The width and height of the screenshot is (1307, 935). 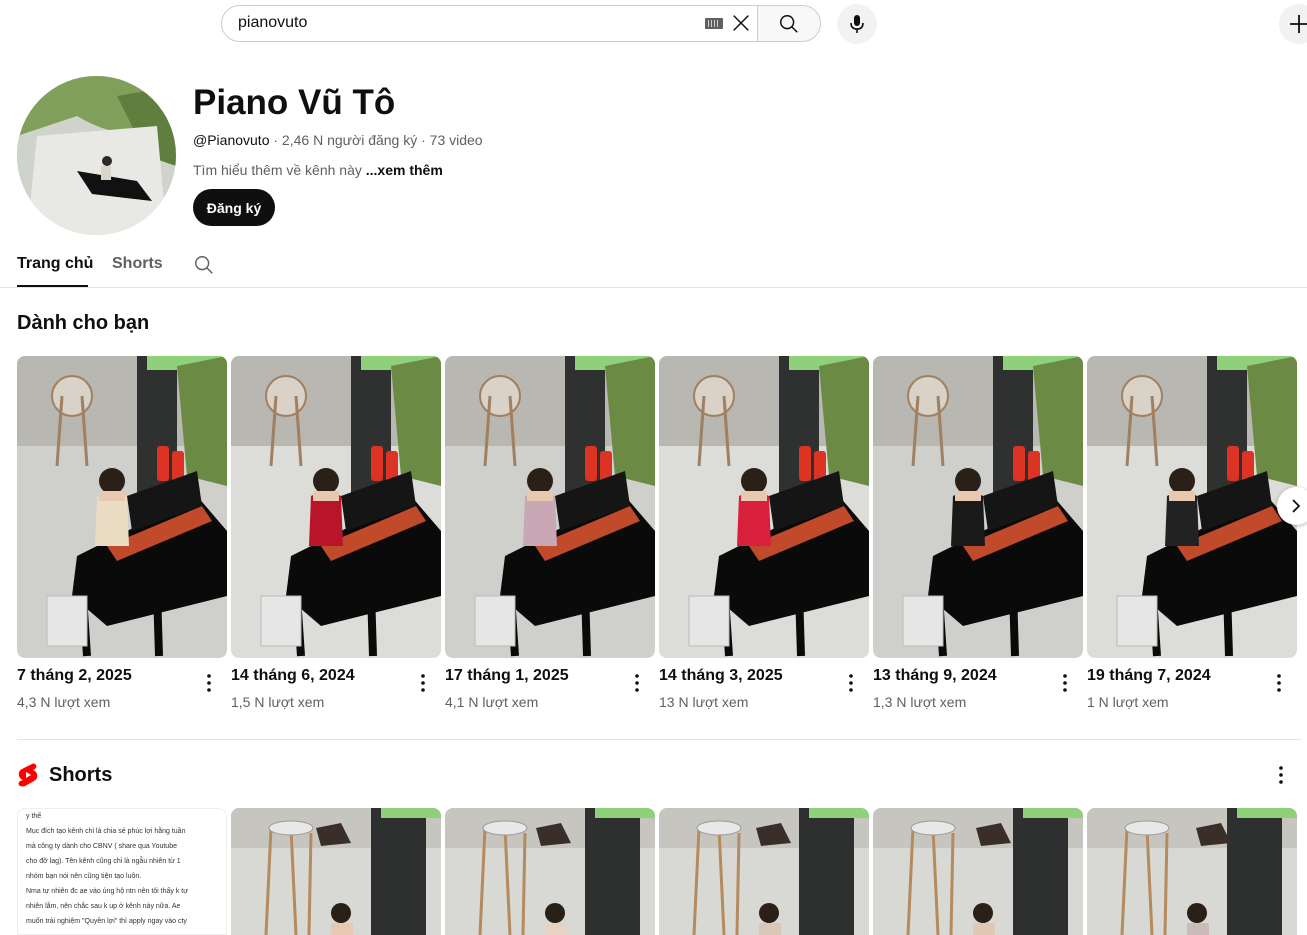 What do you see at coordinates (83, 323) in the screenshot?
I see `section-title-for-you: Dành cho bạn` at bounding box center [83, 323].